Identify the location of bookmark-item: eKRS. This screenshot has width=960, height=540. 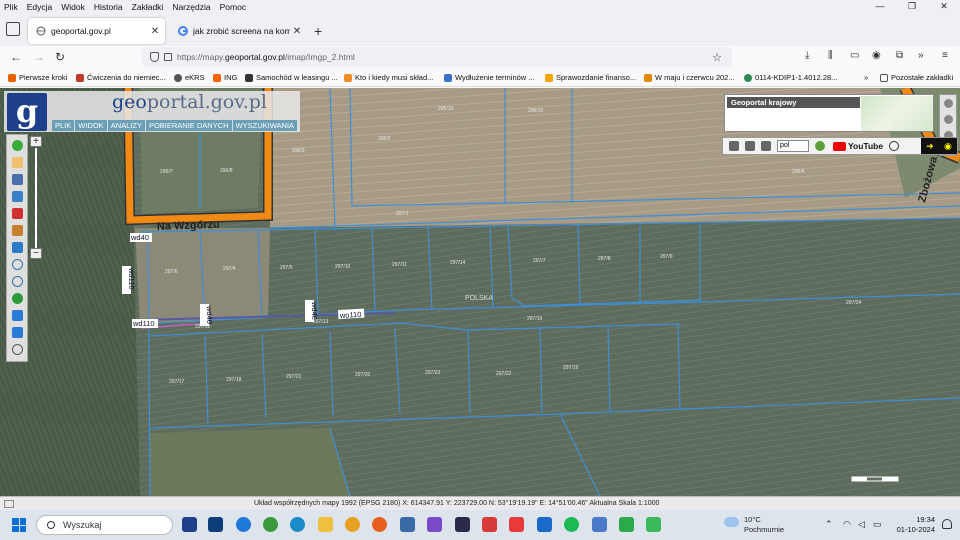
(189, 77).